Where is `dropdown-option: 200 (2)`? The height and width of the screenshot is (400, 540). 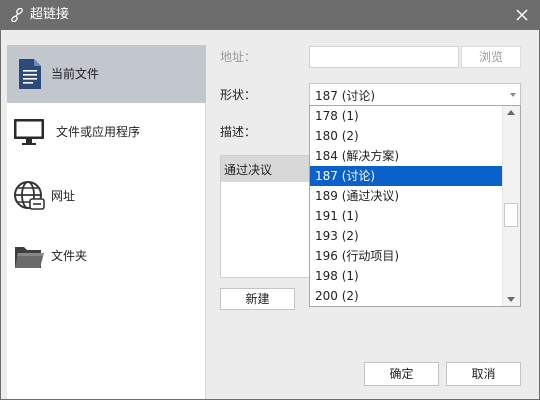 dropdown-option: 200 (2) is located at coordinates (406, 296).